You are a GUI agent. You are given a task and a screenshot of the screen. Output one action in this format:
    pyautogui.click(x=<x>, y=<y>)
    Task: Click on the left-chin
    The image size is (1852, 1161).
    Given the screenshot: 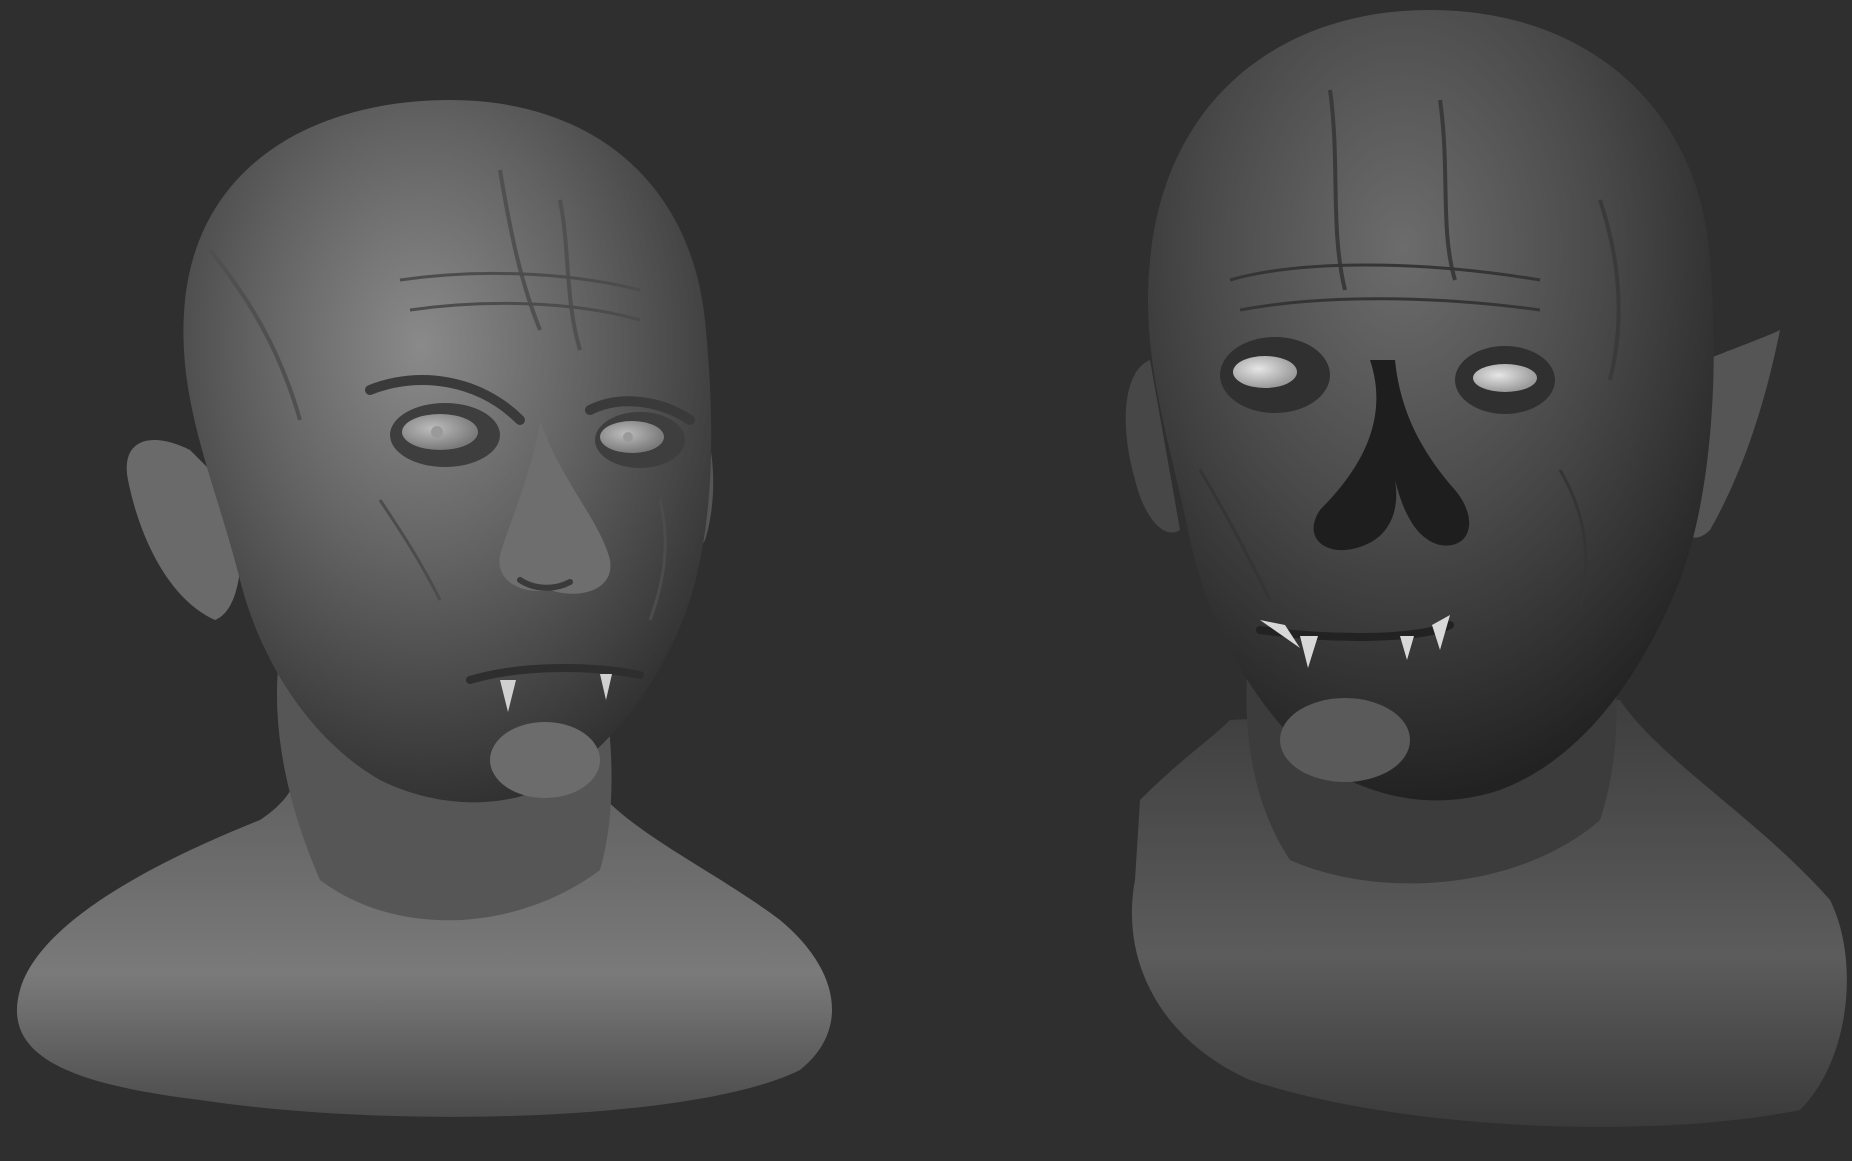 What is the action you would take?
    pyautogui.click(x=545, y=760)
    